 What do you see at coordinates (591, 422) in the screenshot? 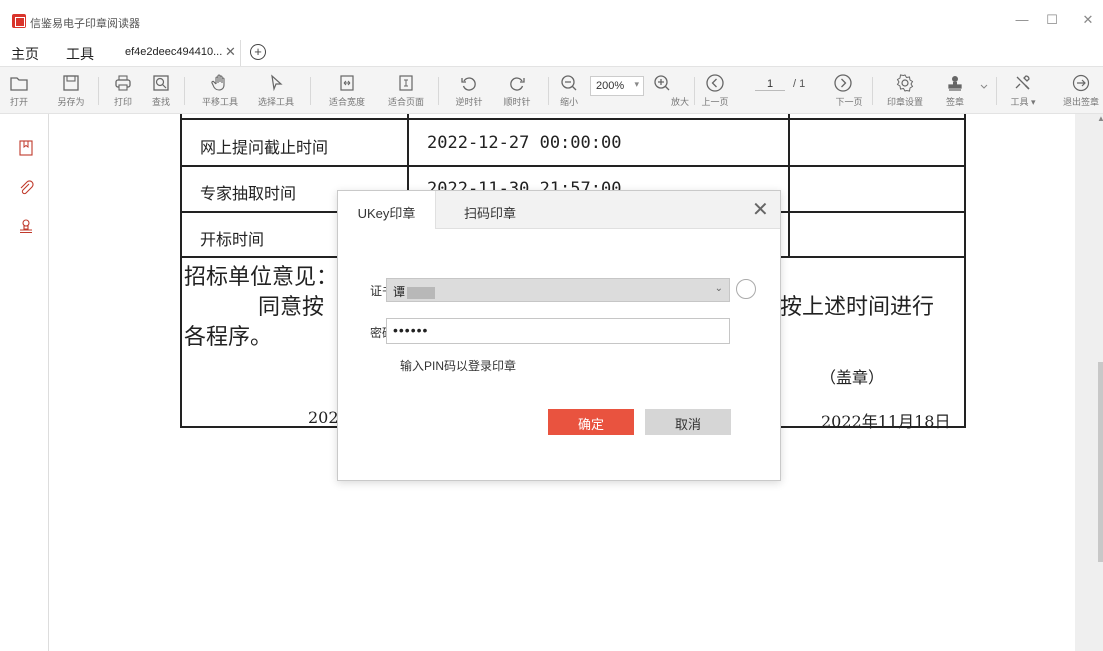
I see `confirm-button: 确定` at bounding box center [591, 422].